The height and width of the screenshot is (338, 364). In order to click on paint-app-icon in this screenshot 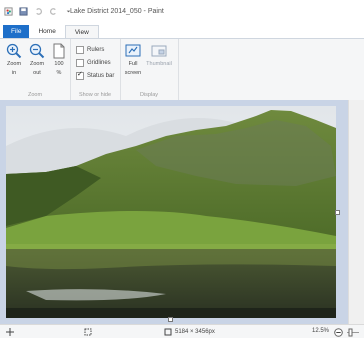, I will do `click(8, 11)`.